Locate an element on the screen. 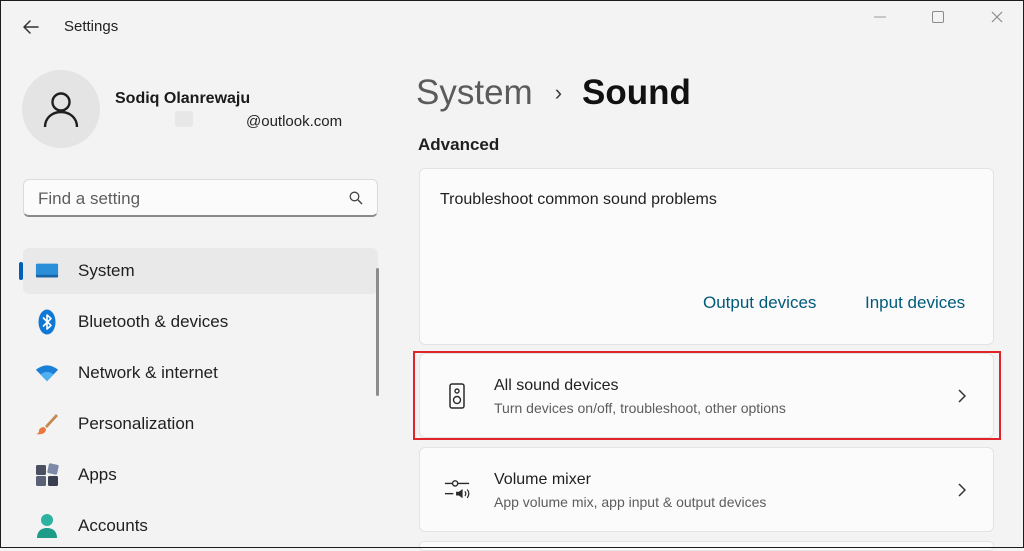 Image resolution: width=1024 pixels, height=551 pixels. maximize-button is located at coordinates (938, 17).